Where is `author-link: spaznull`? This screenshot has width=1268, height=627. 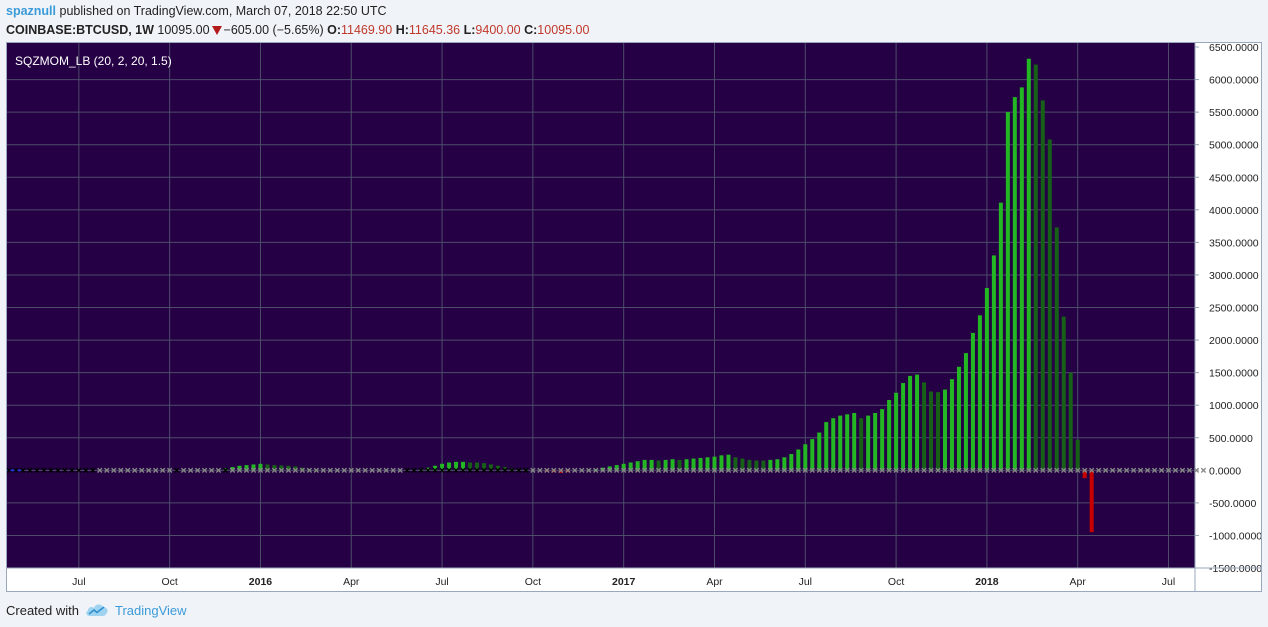 author-link: spaznull is located at coordinates (31, 11).